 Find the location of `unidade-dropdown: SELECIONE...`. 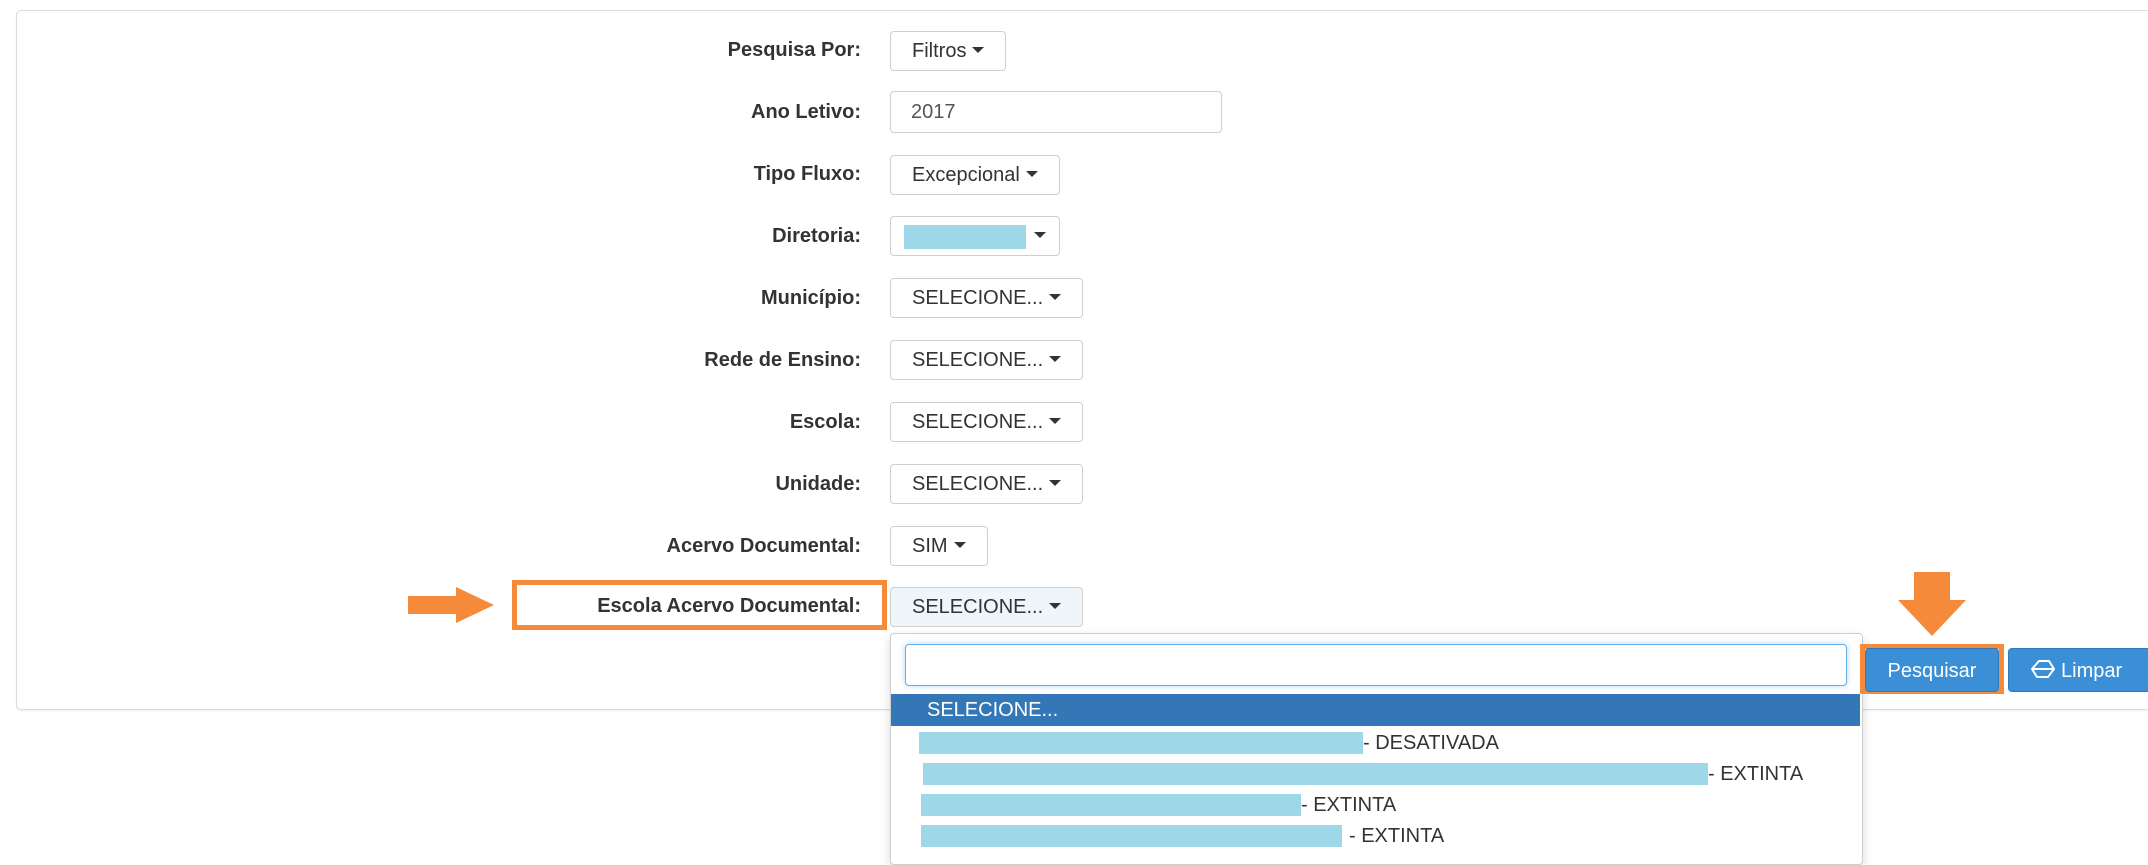

unidade-dropdown: SELECIONE... is located at coordinates (987, 484).